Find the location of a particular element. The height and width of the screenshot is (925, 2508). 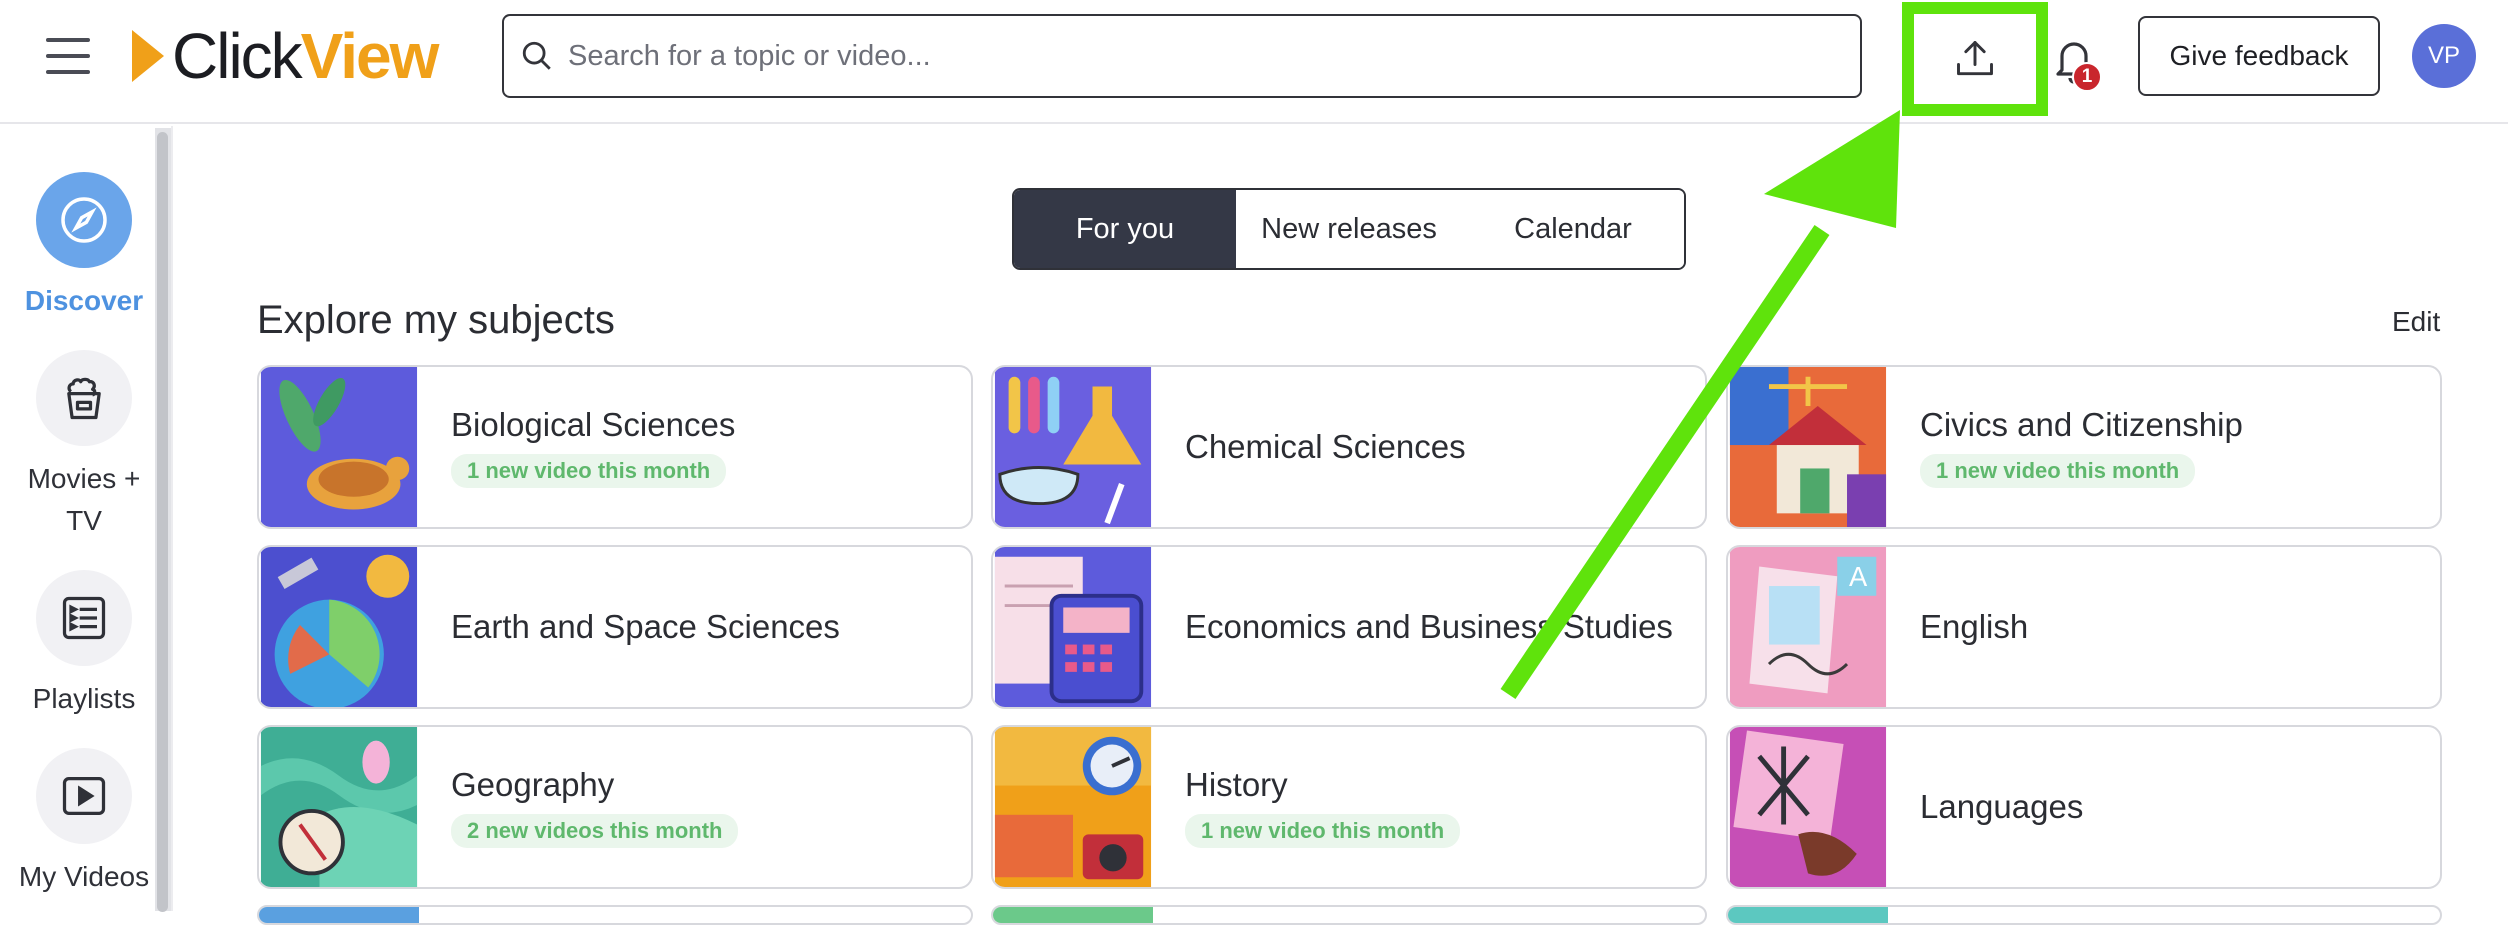

search-icon is located at coordinates (536, 55).